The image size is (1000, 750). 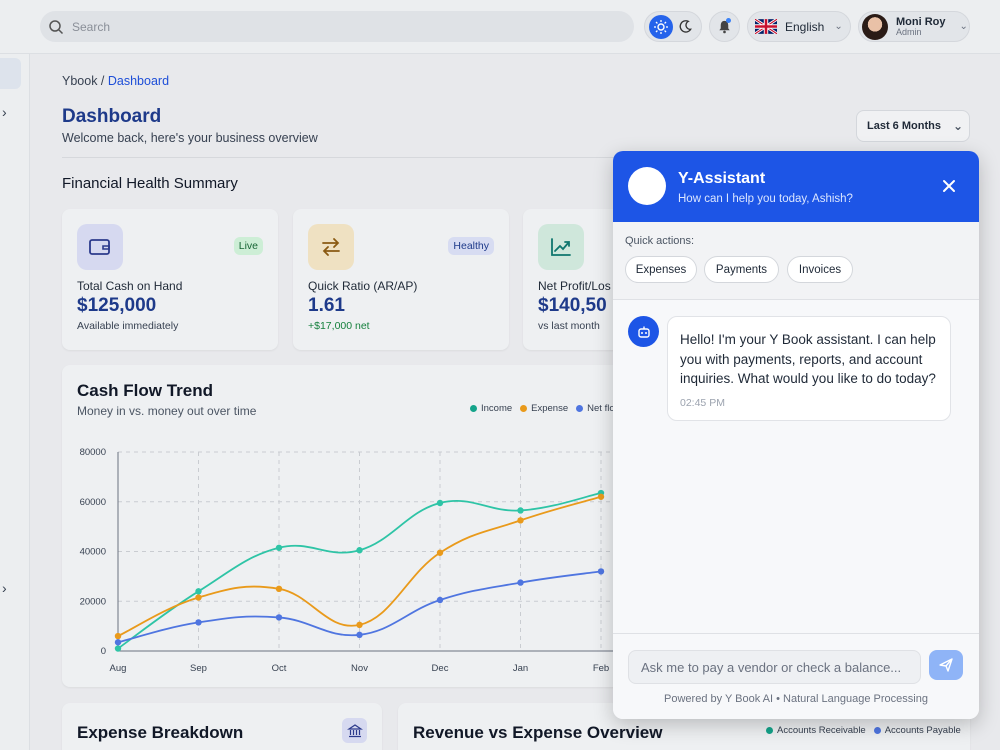 I want to click on y-tick-label: 80000, so click(x=93, y=452).